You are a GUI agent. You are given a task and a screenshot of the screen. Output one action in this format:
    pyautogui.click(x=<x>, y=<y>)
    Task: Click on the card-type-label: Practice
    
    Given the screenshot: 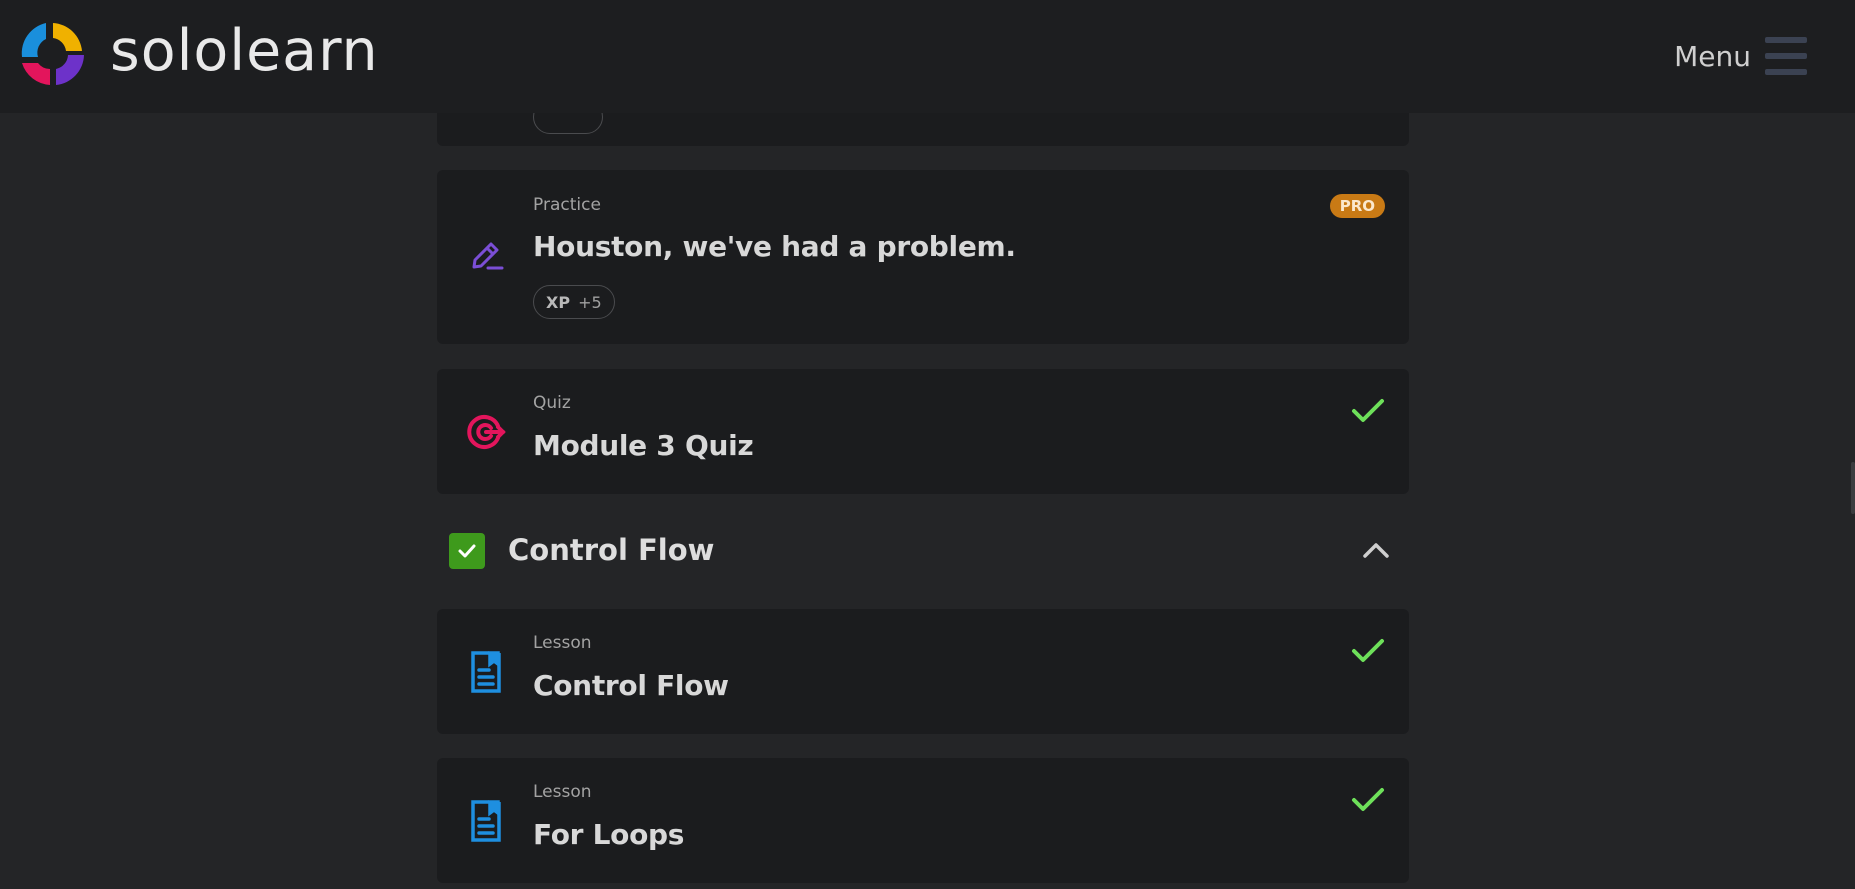 What is the action you would take?
    pyautogui.click(x=567, y=205)
    